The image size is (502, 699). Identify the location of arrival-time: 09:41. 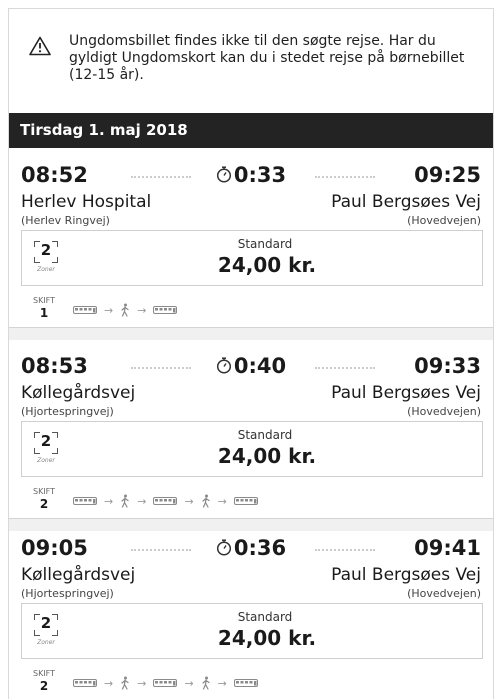
(447, 548).